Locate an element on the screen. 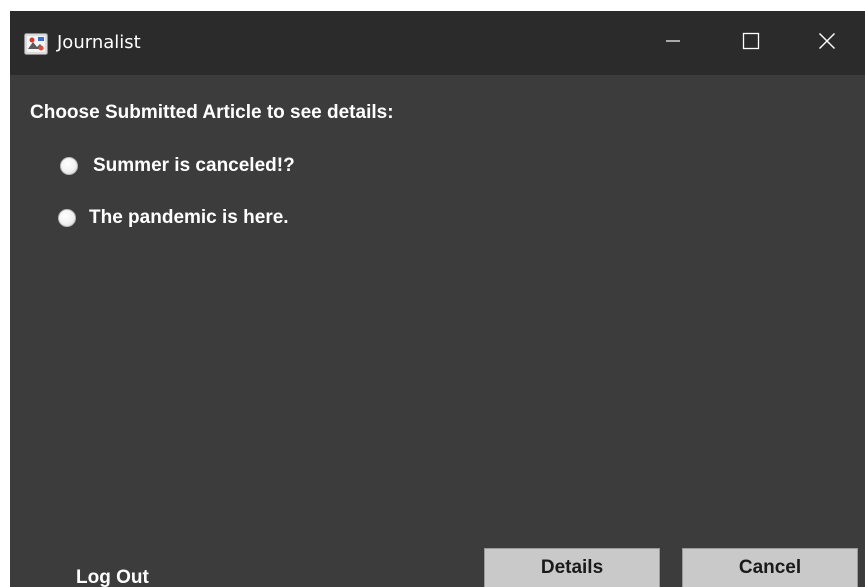 Image resolution: width=865 pixels, height=587 pixels. minimize-icon is located at coordinates (673, 43).